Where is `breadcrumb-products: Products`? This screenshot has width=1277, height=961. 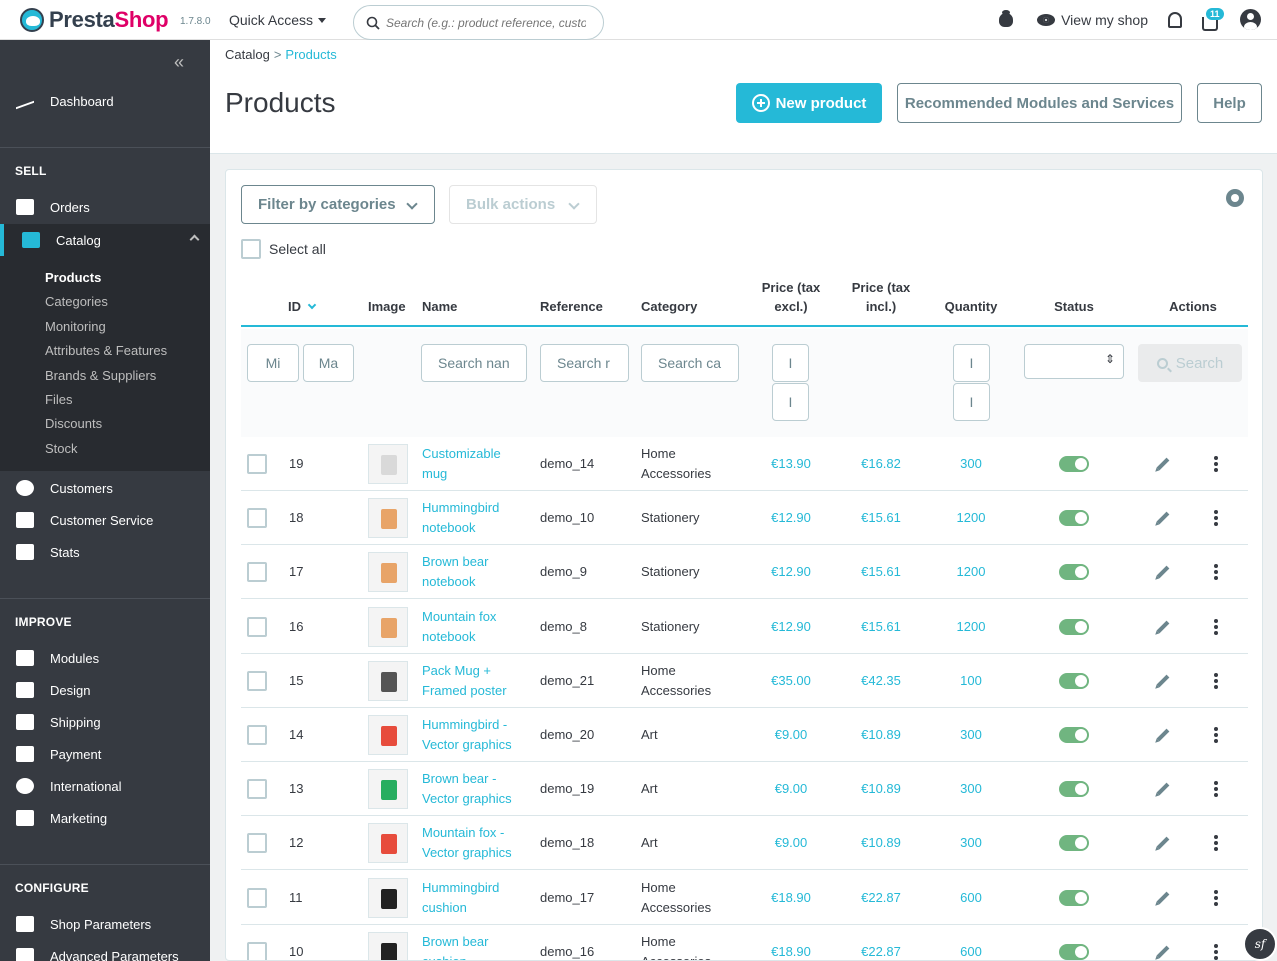
breadcrumb-products: Products is located at coordinates (310, 54).